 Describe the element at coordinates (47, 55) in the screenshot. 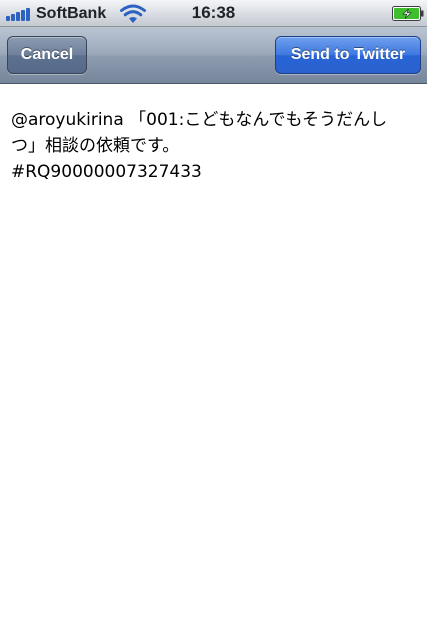

I see `cancel-button: Cancel` at that location.